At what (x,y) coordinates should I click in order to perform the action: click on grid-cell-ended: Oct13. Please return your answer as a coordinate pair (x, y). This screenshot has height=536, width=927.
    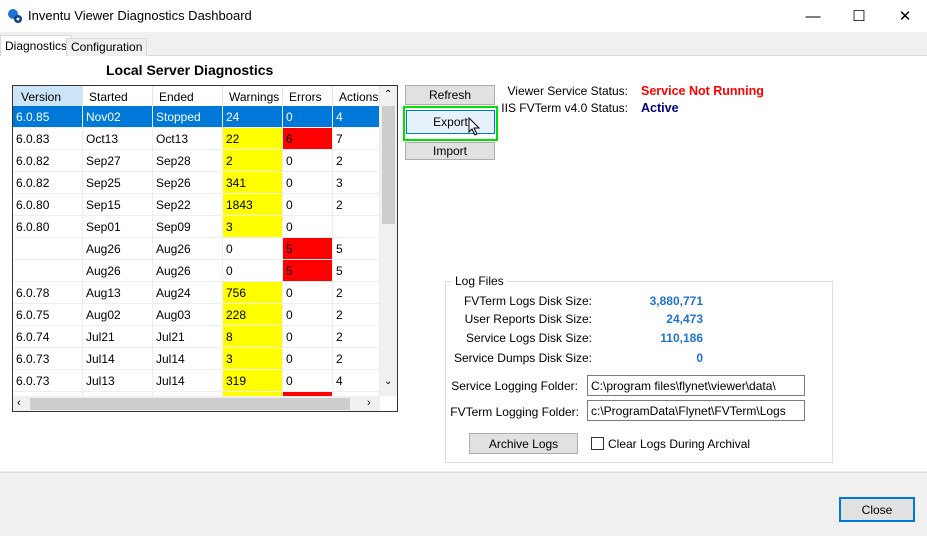
    Looking at the image, I should click on (188, 139).